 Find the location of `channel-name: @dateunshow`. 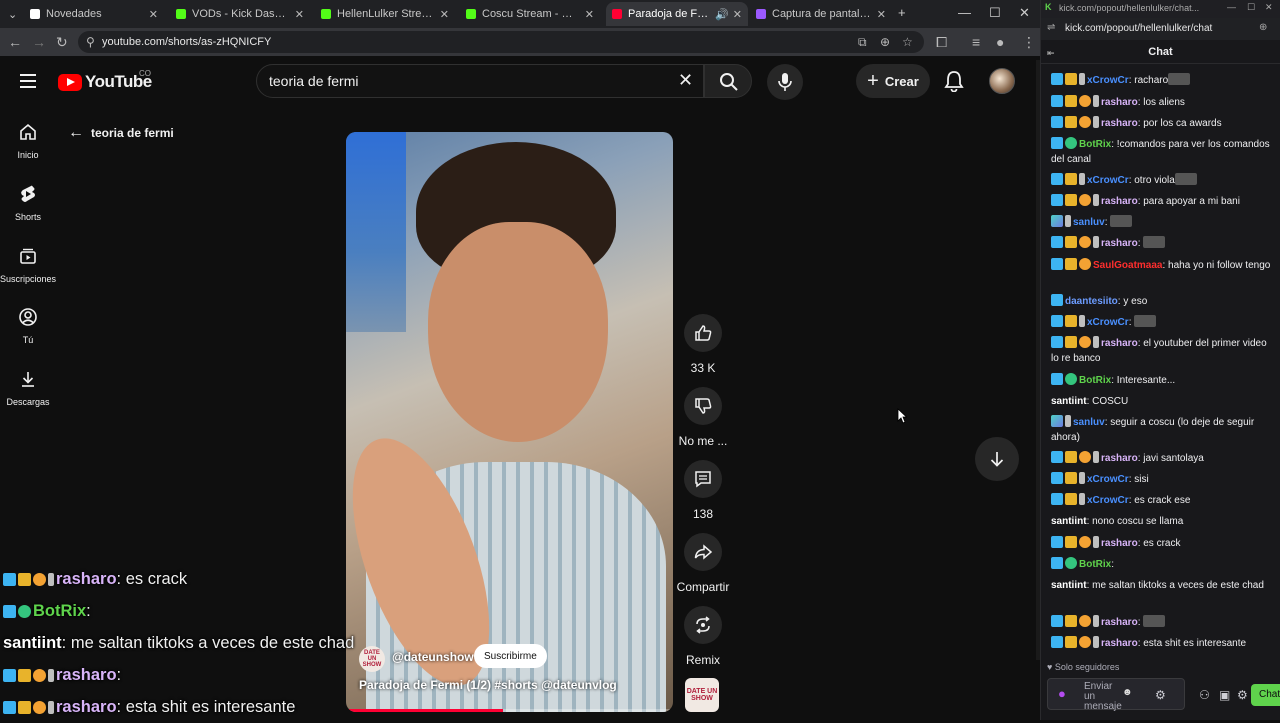

channel-name: @dateunshow is located at coordinates (433, 657).